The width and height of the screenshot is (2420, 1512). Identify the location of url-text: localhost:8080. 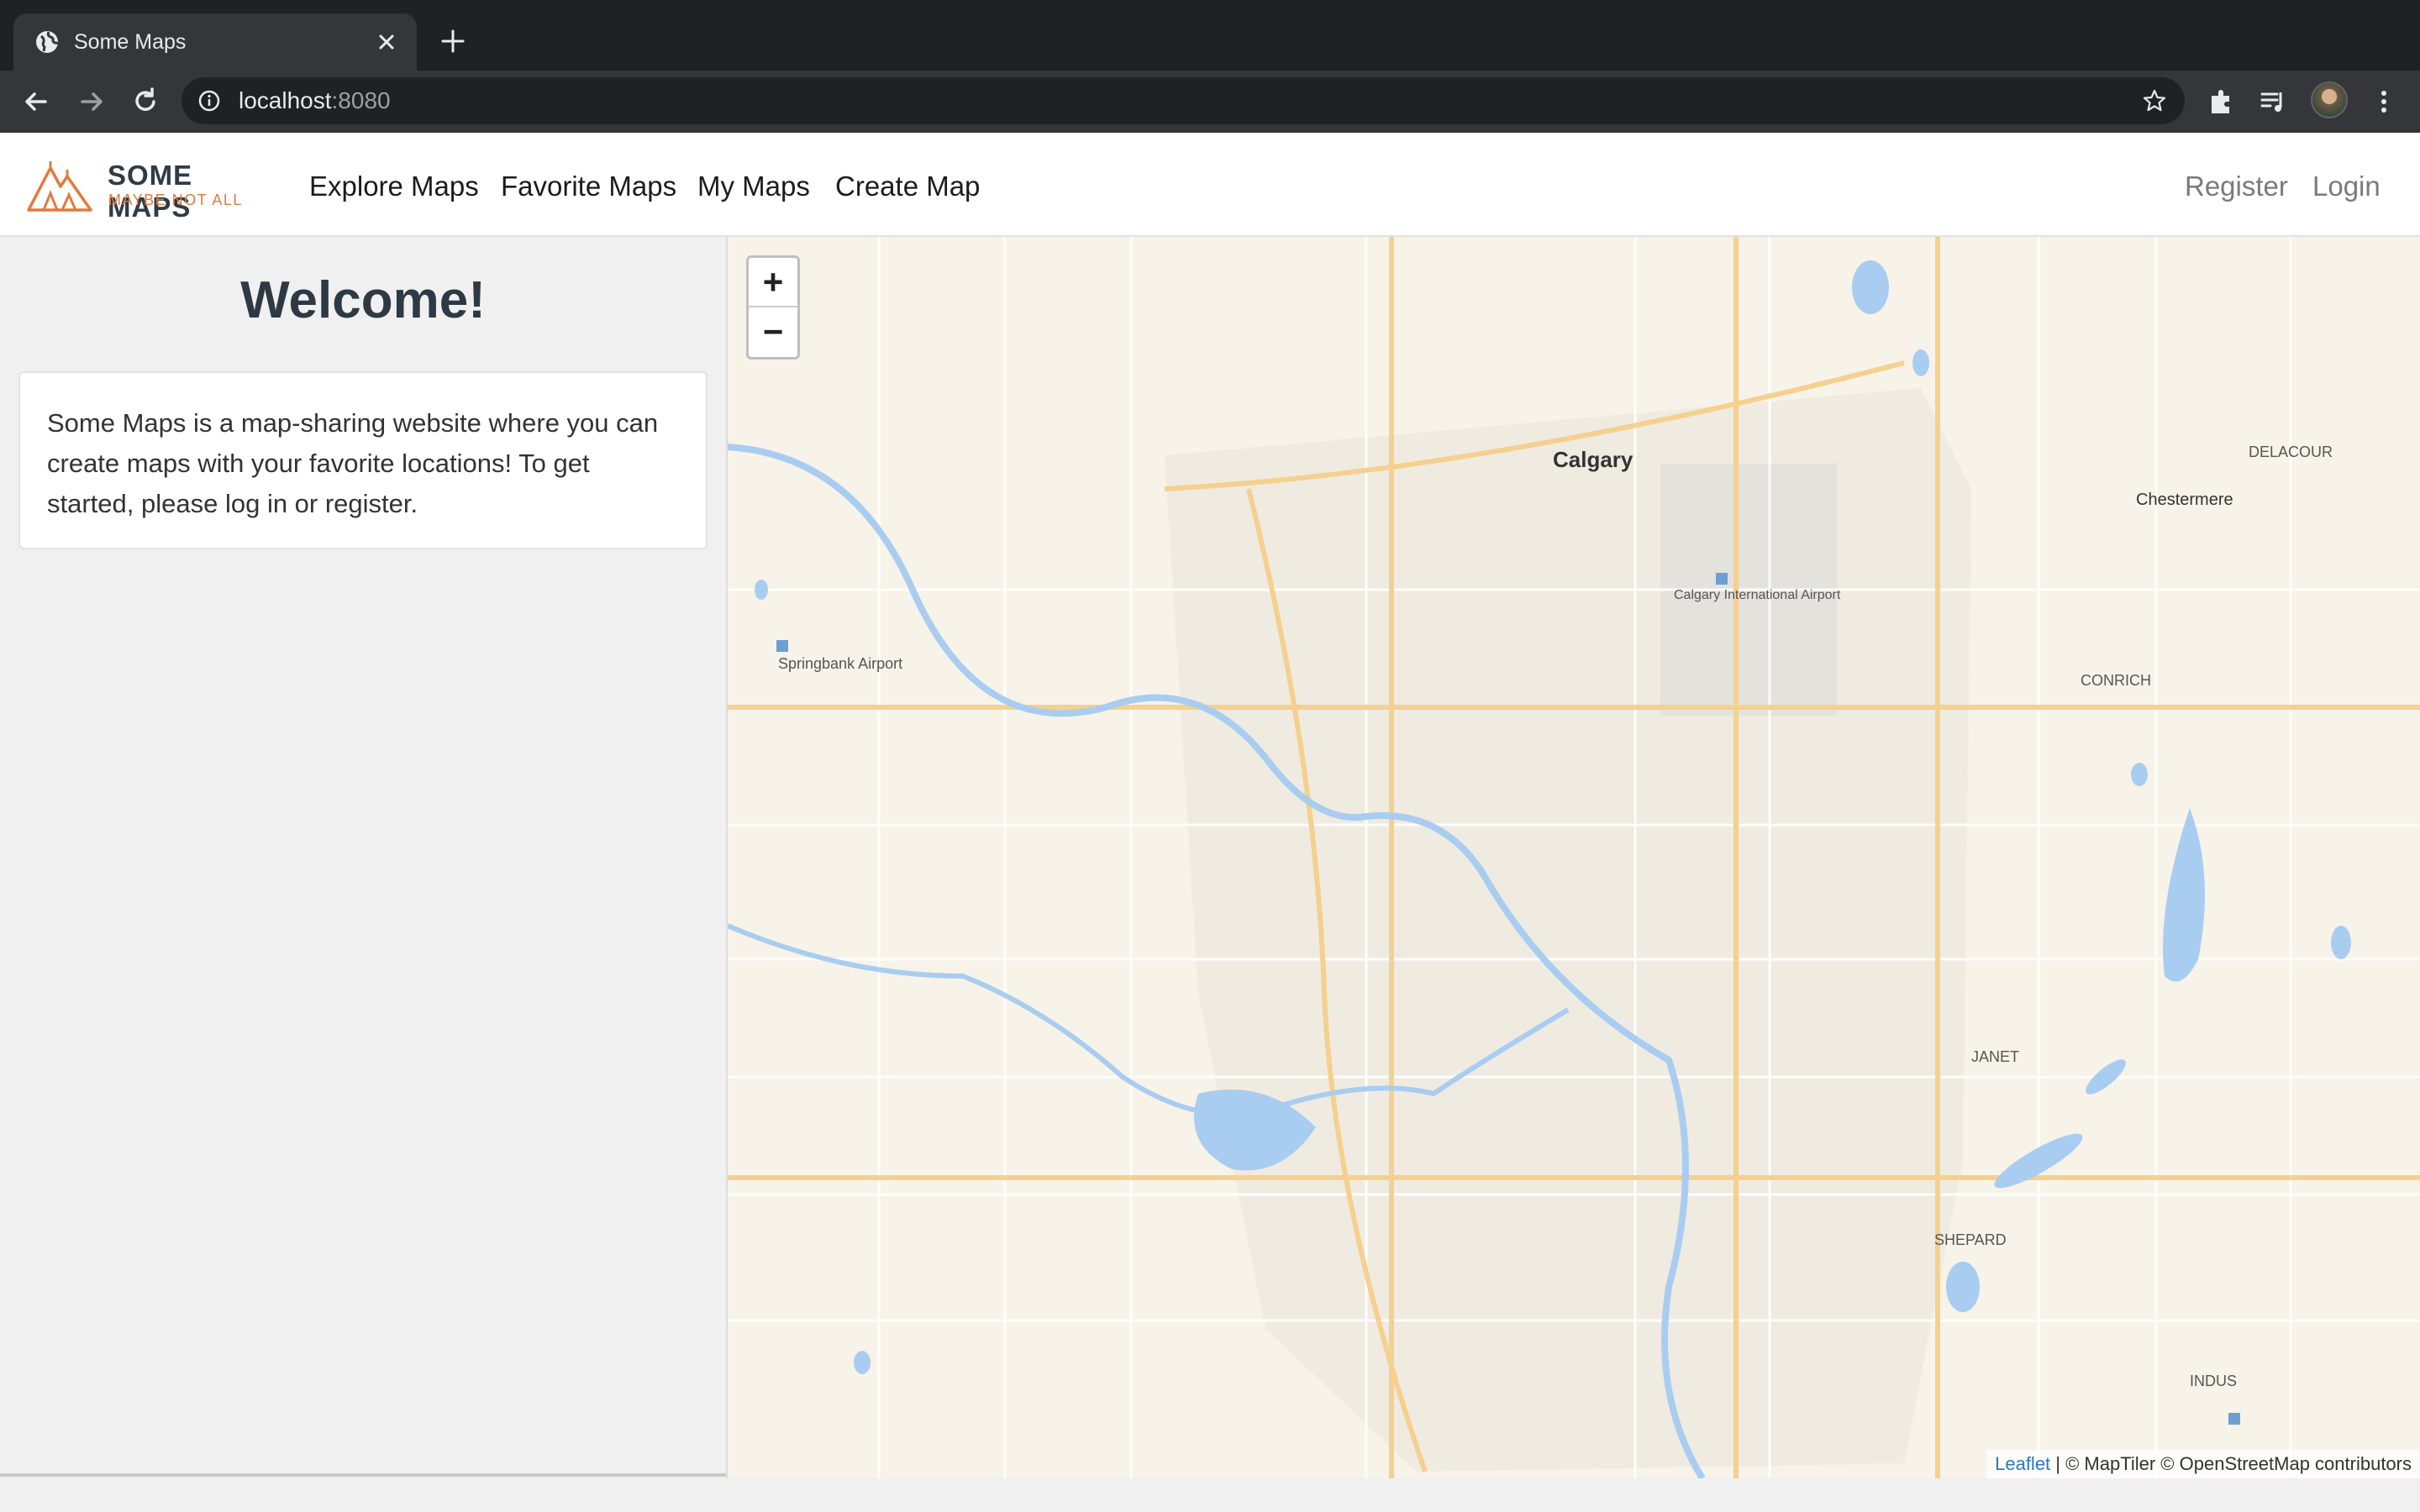
(315, 100).